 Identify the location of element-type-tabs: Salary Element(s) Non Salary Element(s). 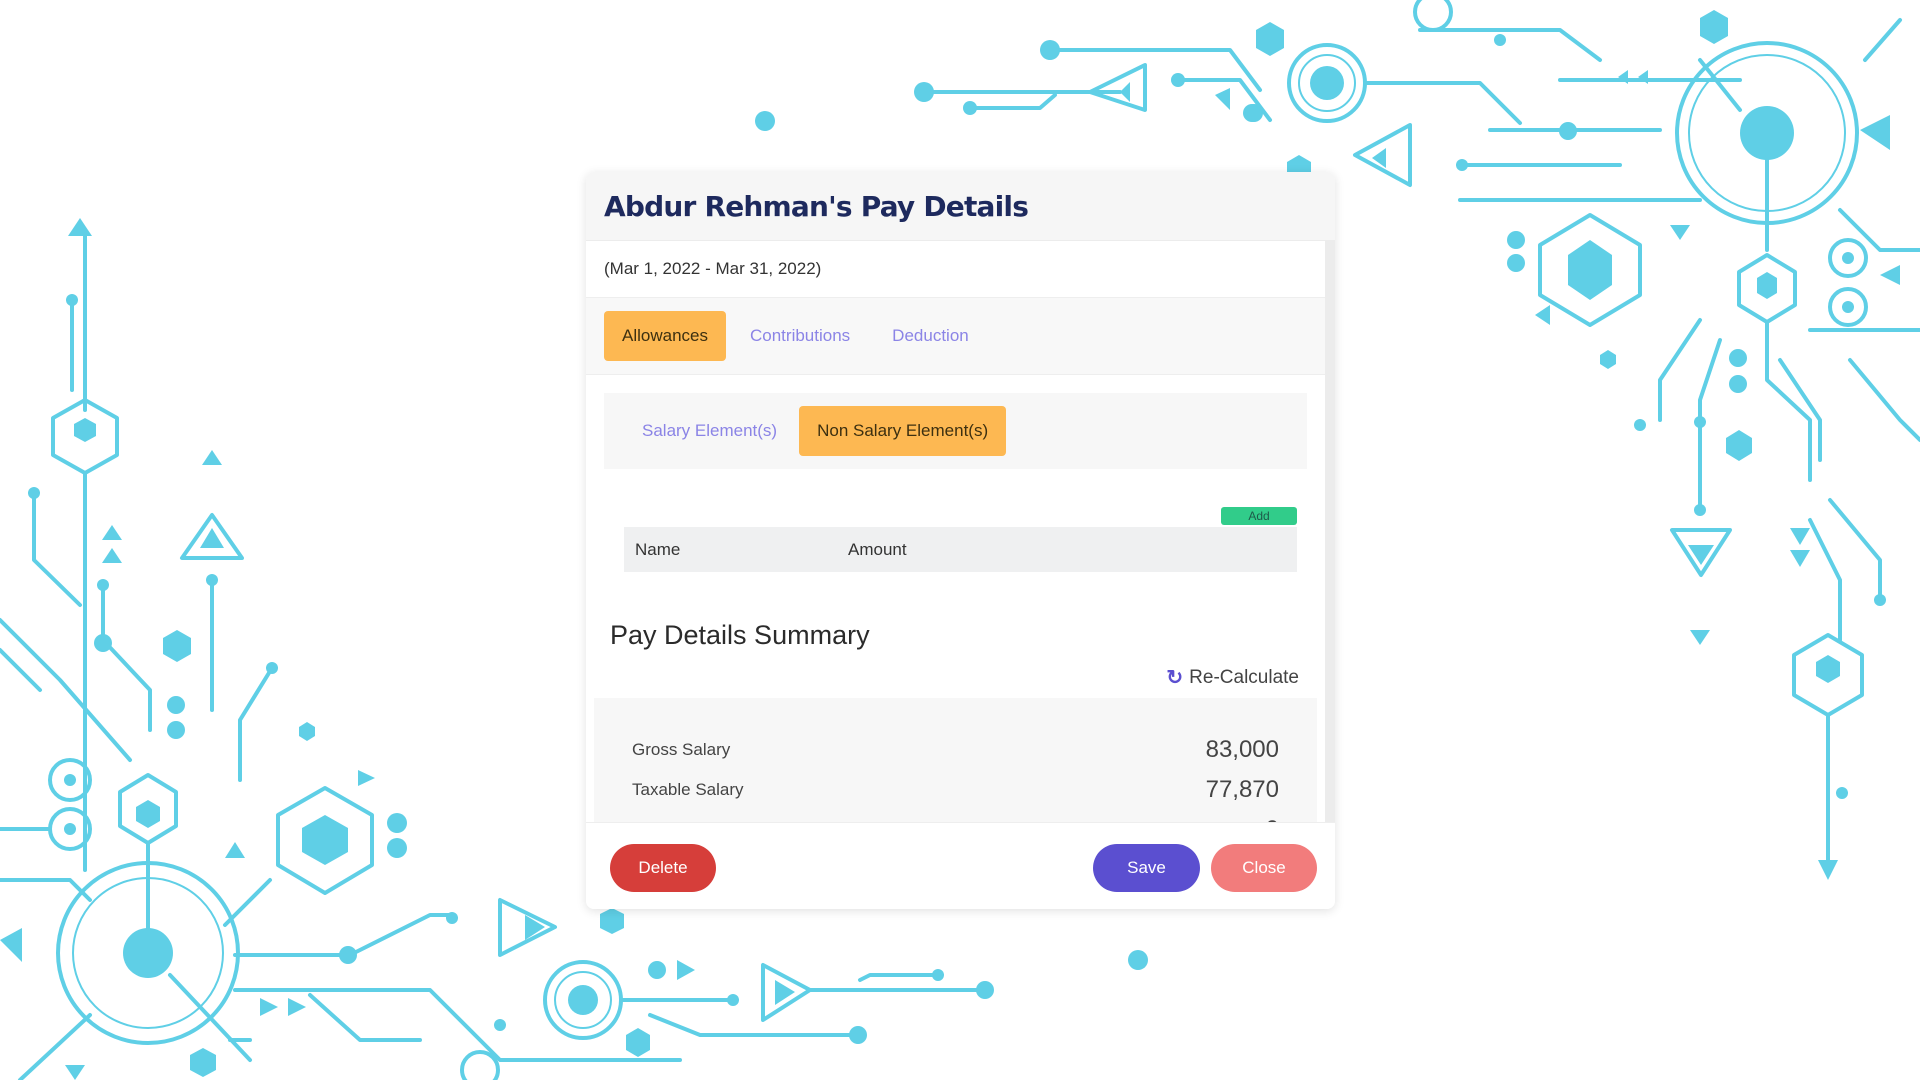
(955, 431).